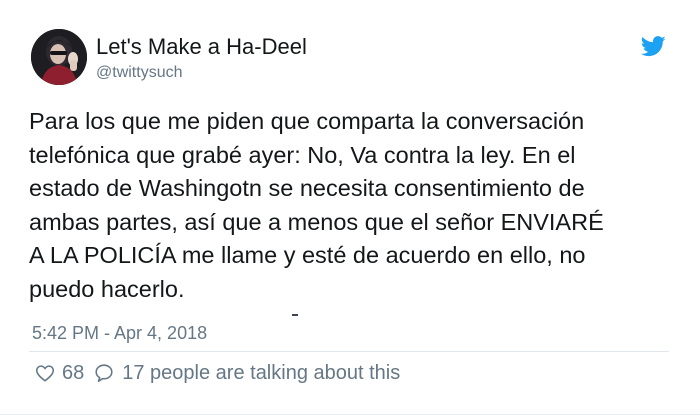 The image size is (700, 415). I want to click on heart-icon, so click(45, 373).